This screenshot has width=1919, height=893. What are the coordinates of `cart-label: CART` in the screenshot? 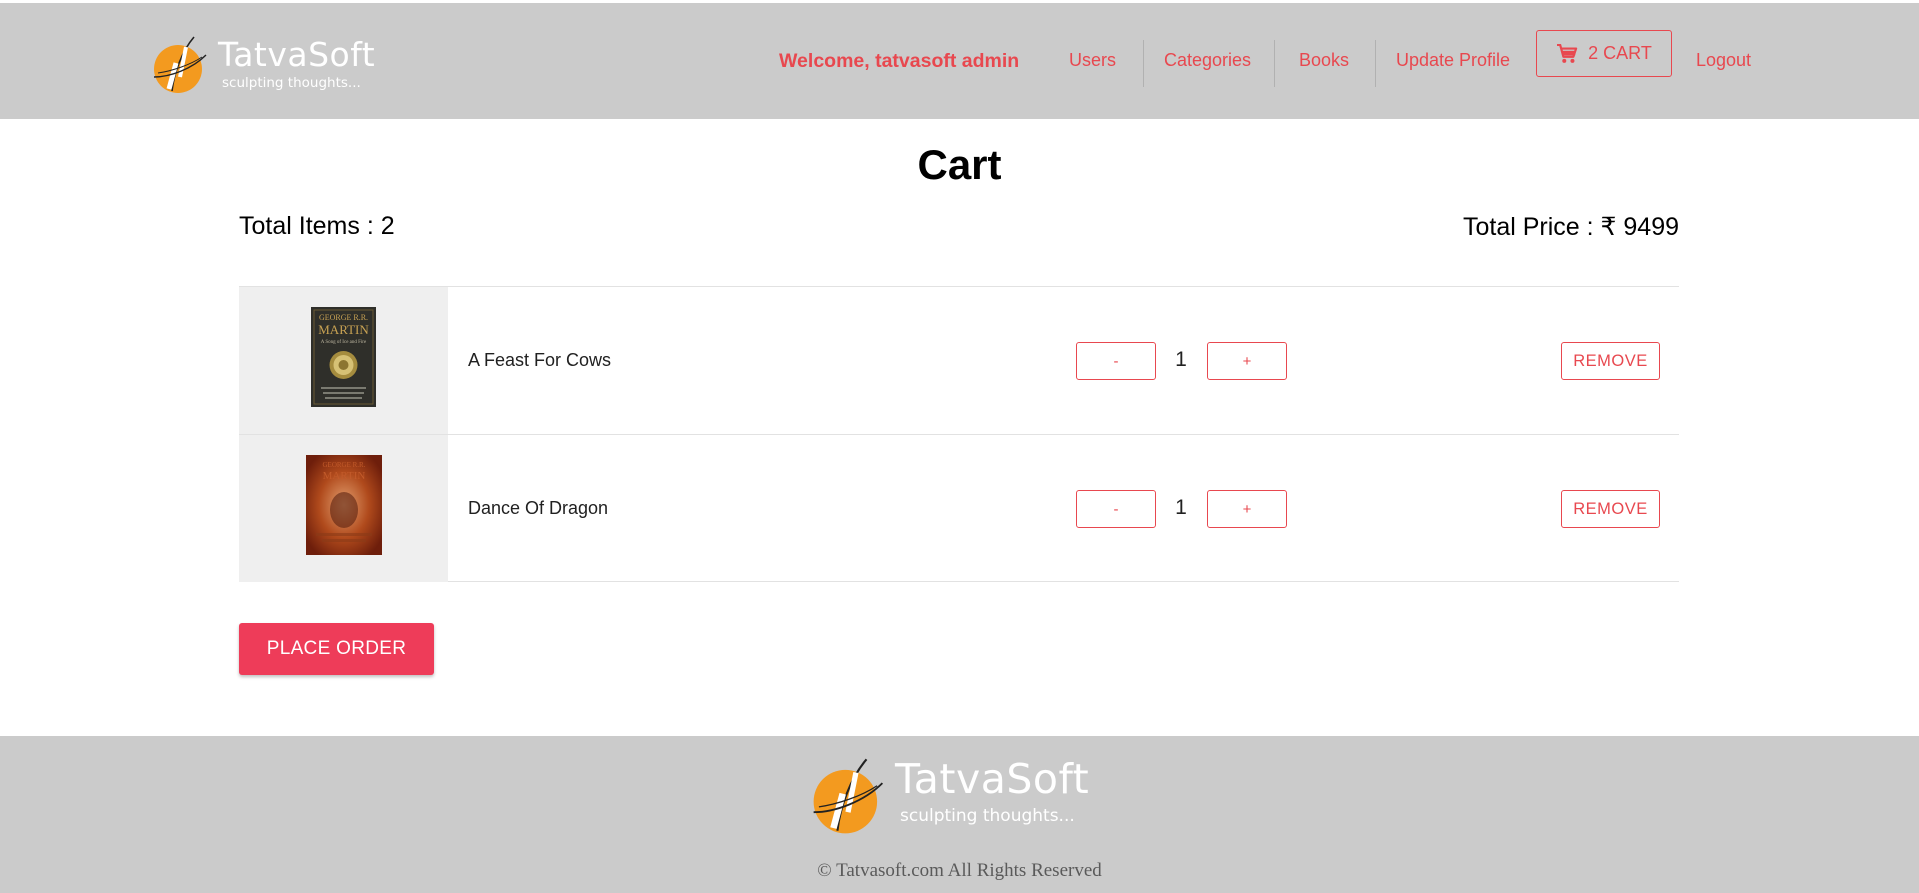 It's located at (1627, 53).